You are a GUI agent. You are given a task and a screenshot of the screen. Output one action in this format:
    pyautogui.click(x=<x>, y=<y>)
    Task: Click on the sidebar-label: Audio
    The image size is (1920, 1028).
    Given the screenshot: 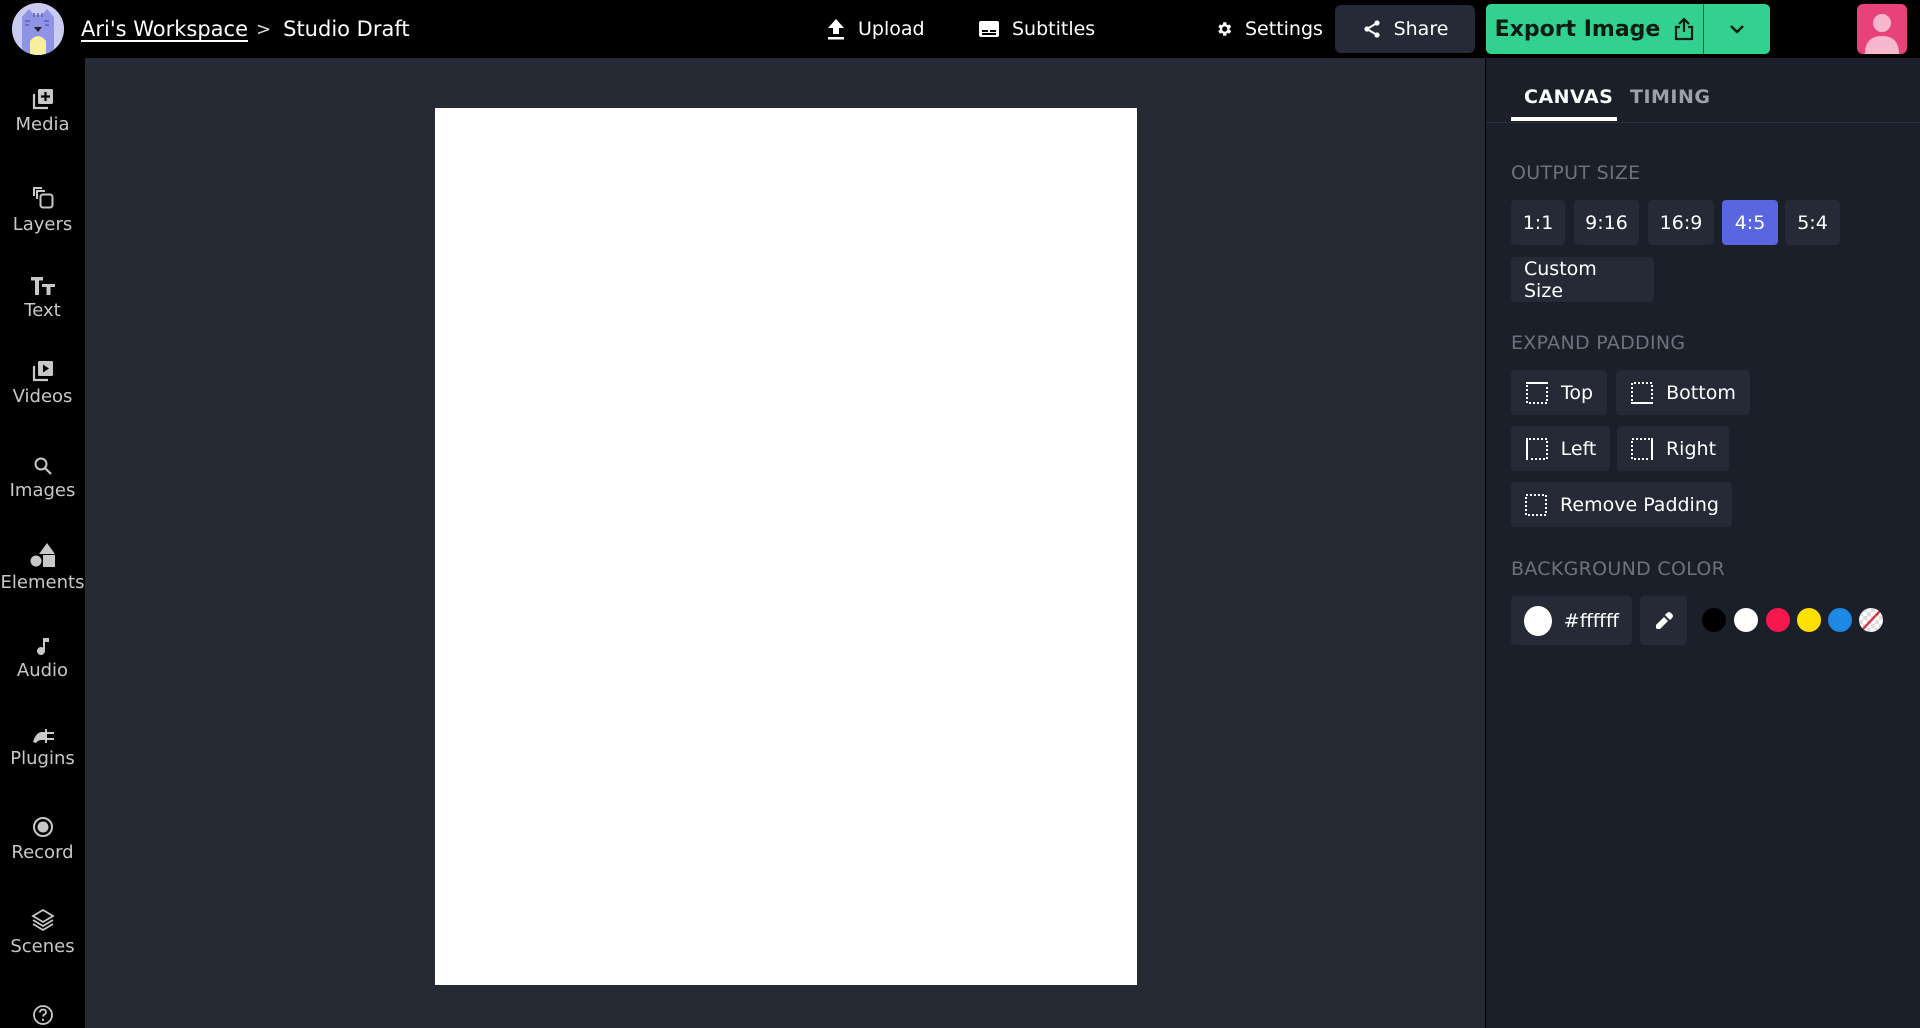 What is the action you would take?
    pyautogui.click(x=42, y=670)
    